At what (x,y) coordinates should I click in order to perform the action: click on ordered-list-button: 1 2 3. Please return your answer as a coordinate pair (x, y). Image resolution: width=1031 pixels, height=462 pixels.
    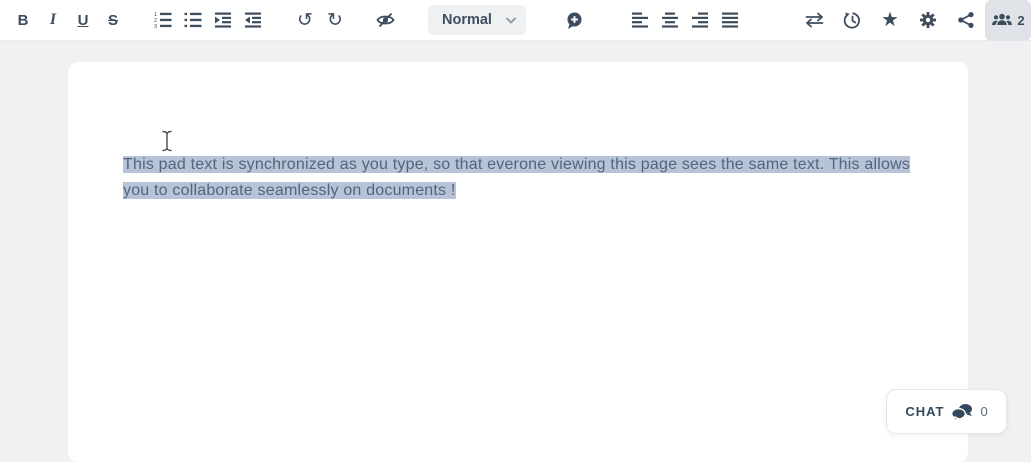
    Looking at the image, I should click on (163, 20).